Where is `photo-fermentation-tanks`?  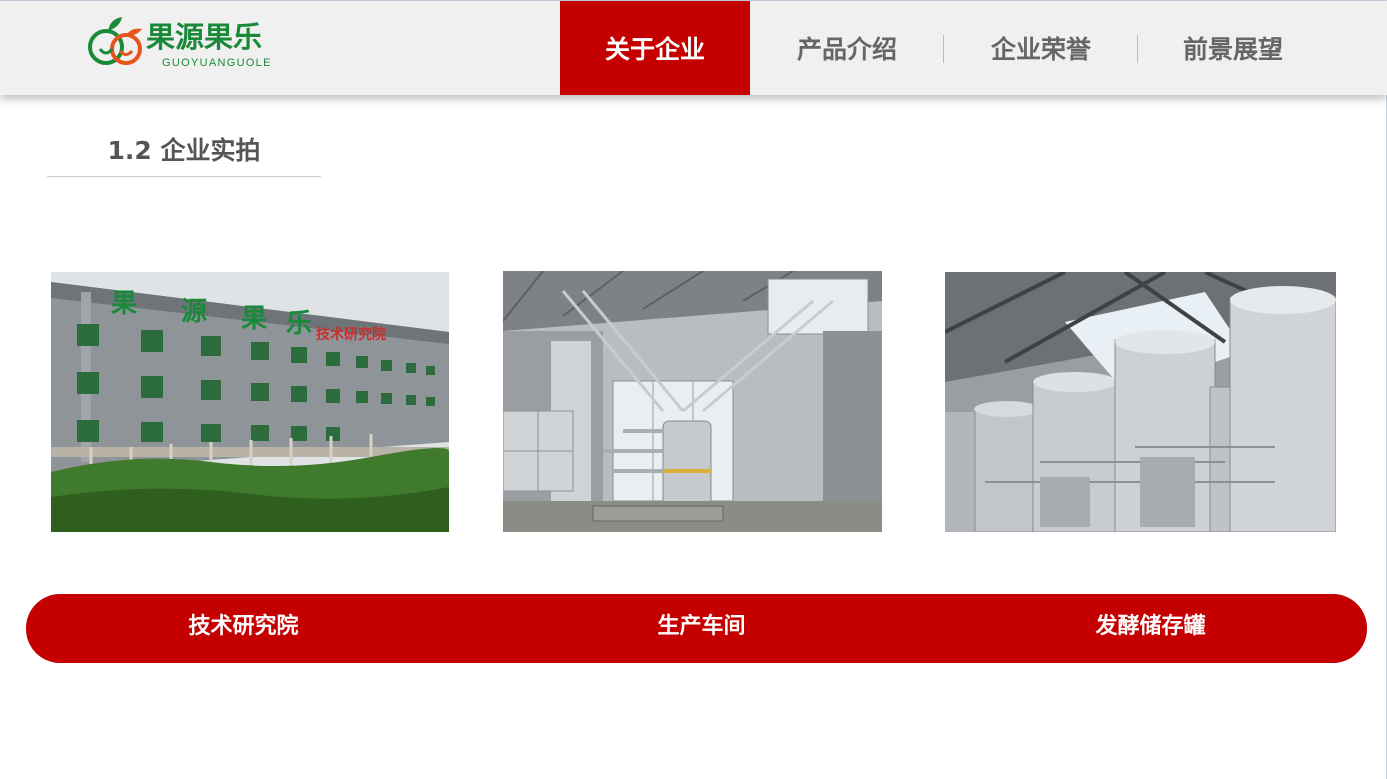
photo-fermentation-tanks is located at coordinates (1140, 402).